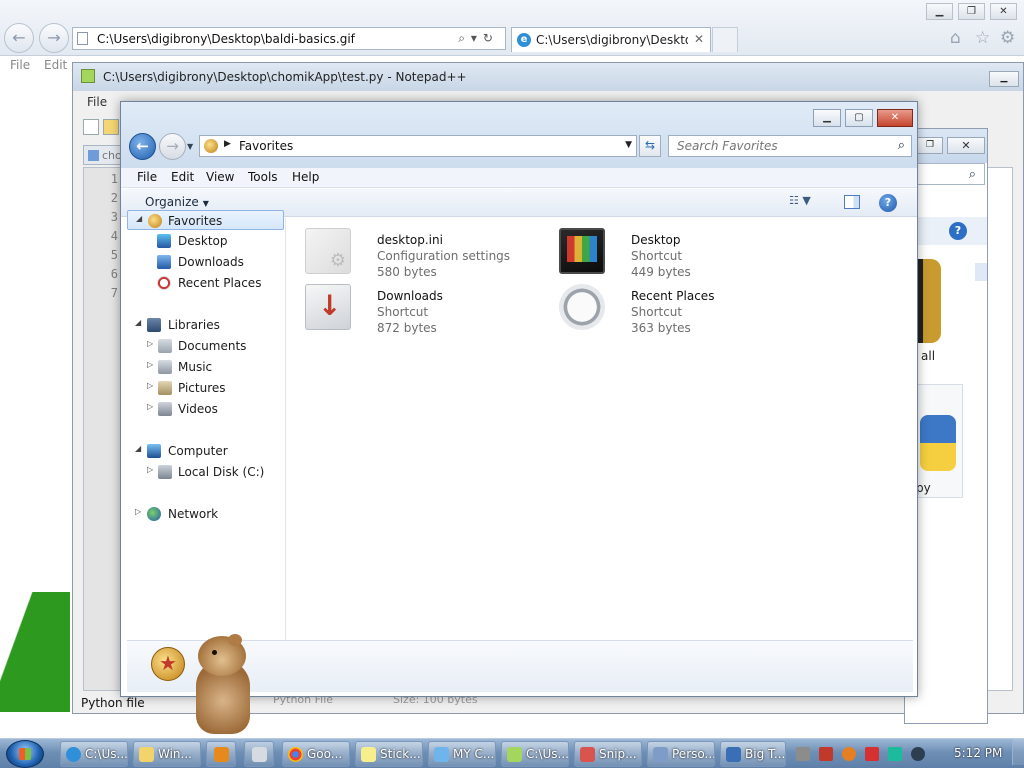 The width and height of the screenshot is (1024, 768). I want to click on tray-tool-icon, so click(826, 754).